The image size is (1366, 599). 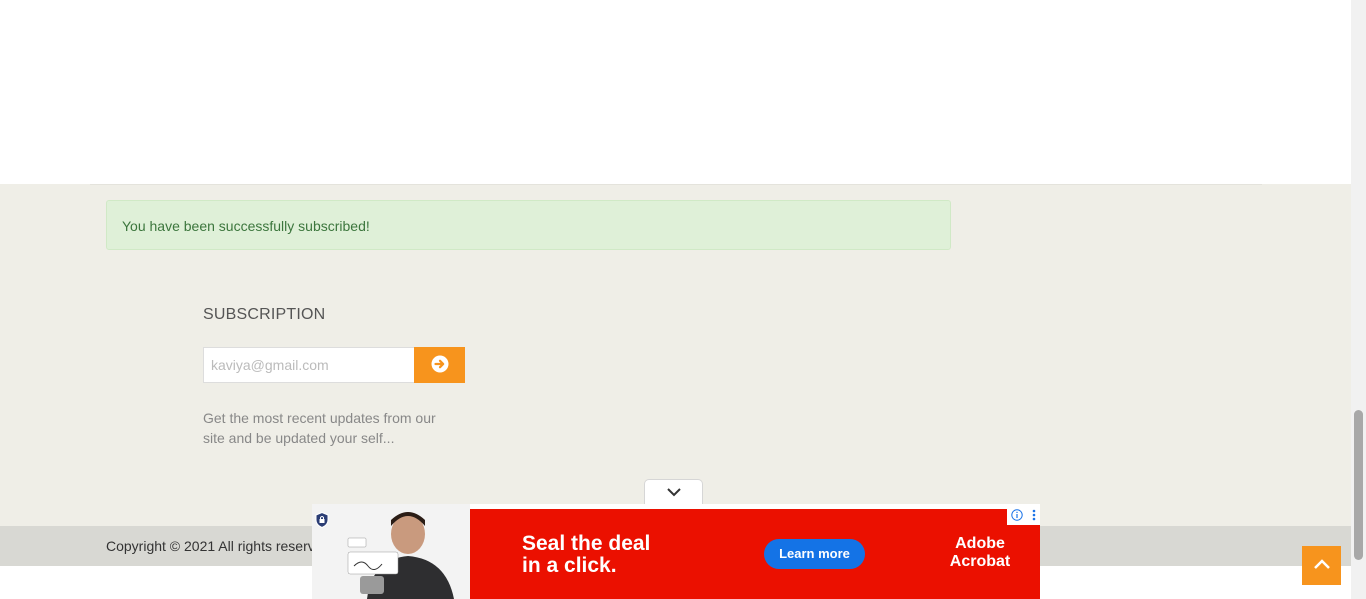 I want to click on ad-headline: Seal the deal in a click., so click(x=586, y=555).